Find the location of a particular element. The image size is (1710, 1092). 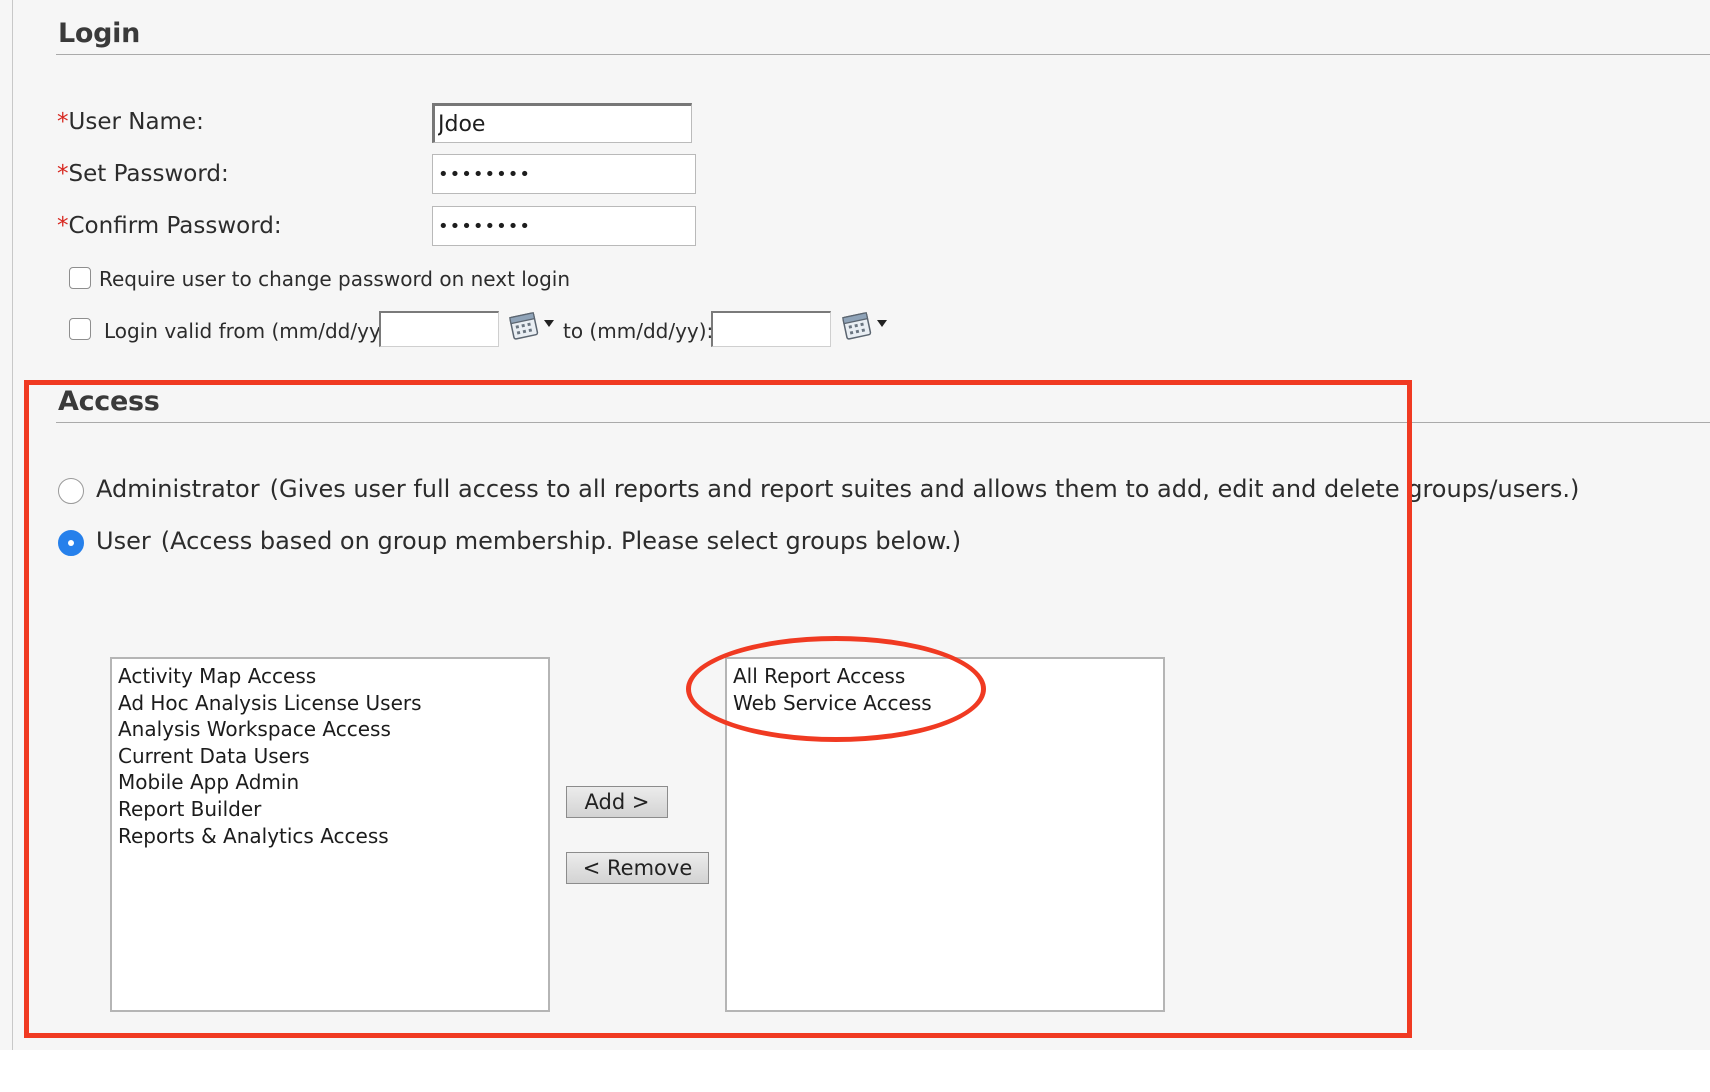

set-password-label: *Set Password: is located at coordinates (143, 174).